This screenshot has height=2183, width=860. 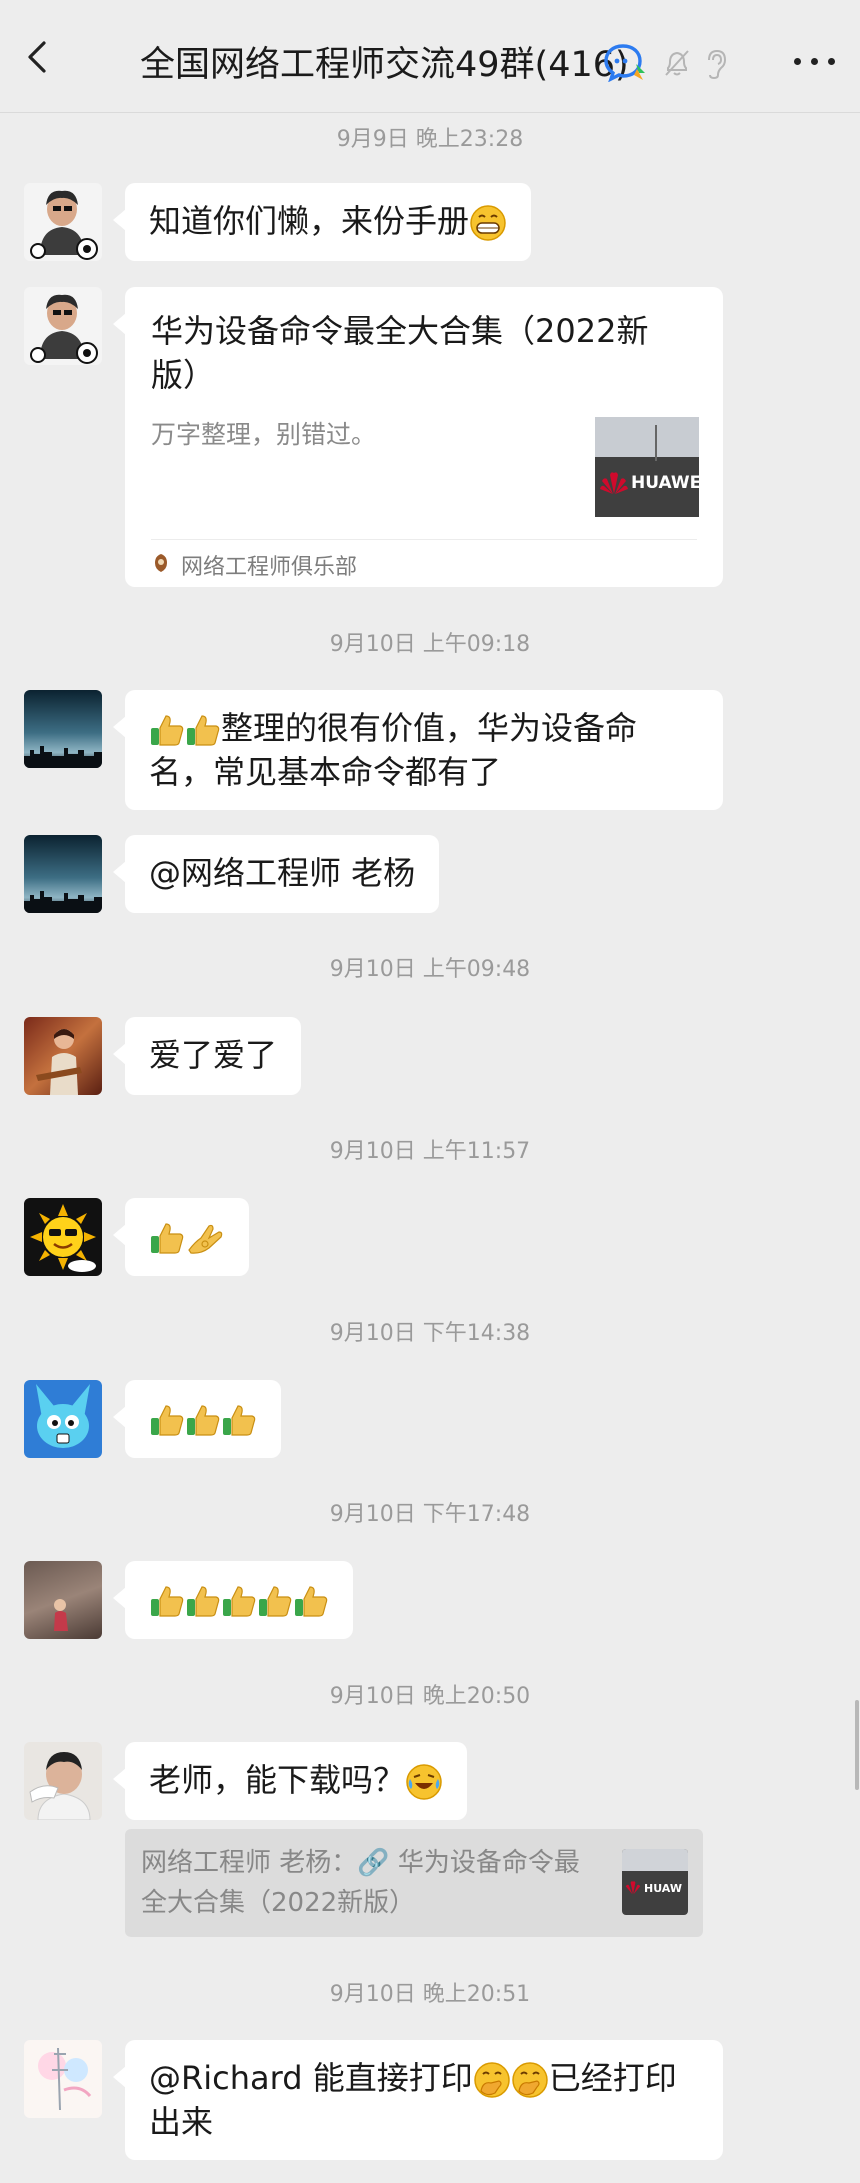 What do you see at coordinates (430, 969) in the screenshot?
I see `timestamp: 9月10日 上午09:48` at bounding box center [430, 969].